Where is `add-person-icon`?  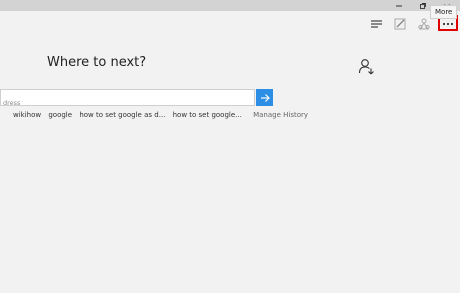
add-person-icon is located at coordinates (366, 67).